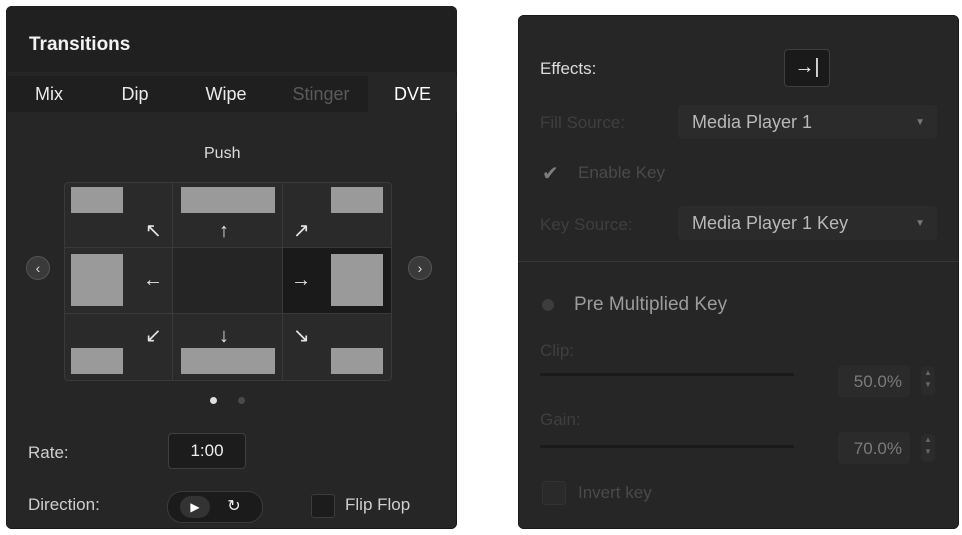  I want to click on key-source-dropdown: Media Player 1 Key ▼, so click(807, 223).